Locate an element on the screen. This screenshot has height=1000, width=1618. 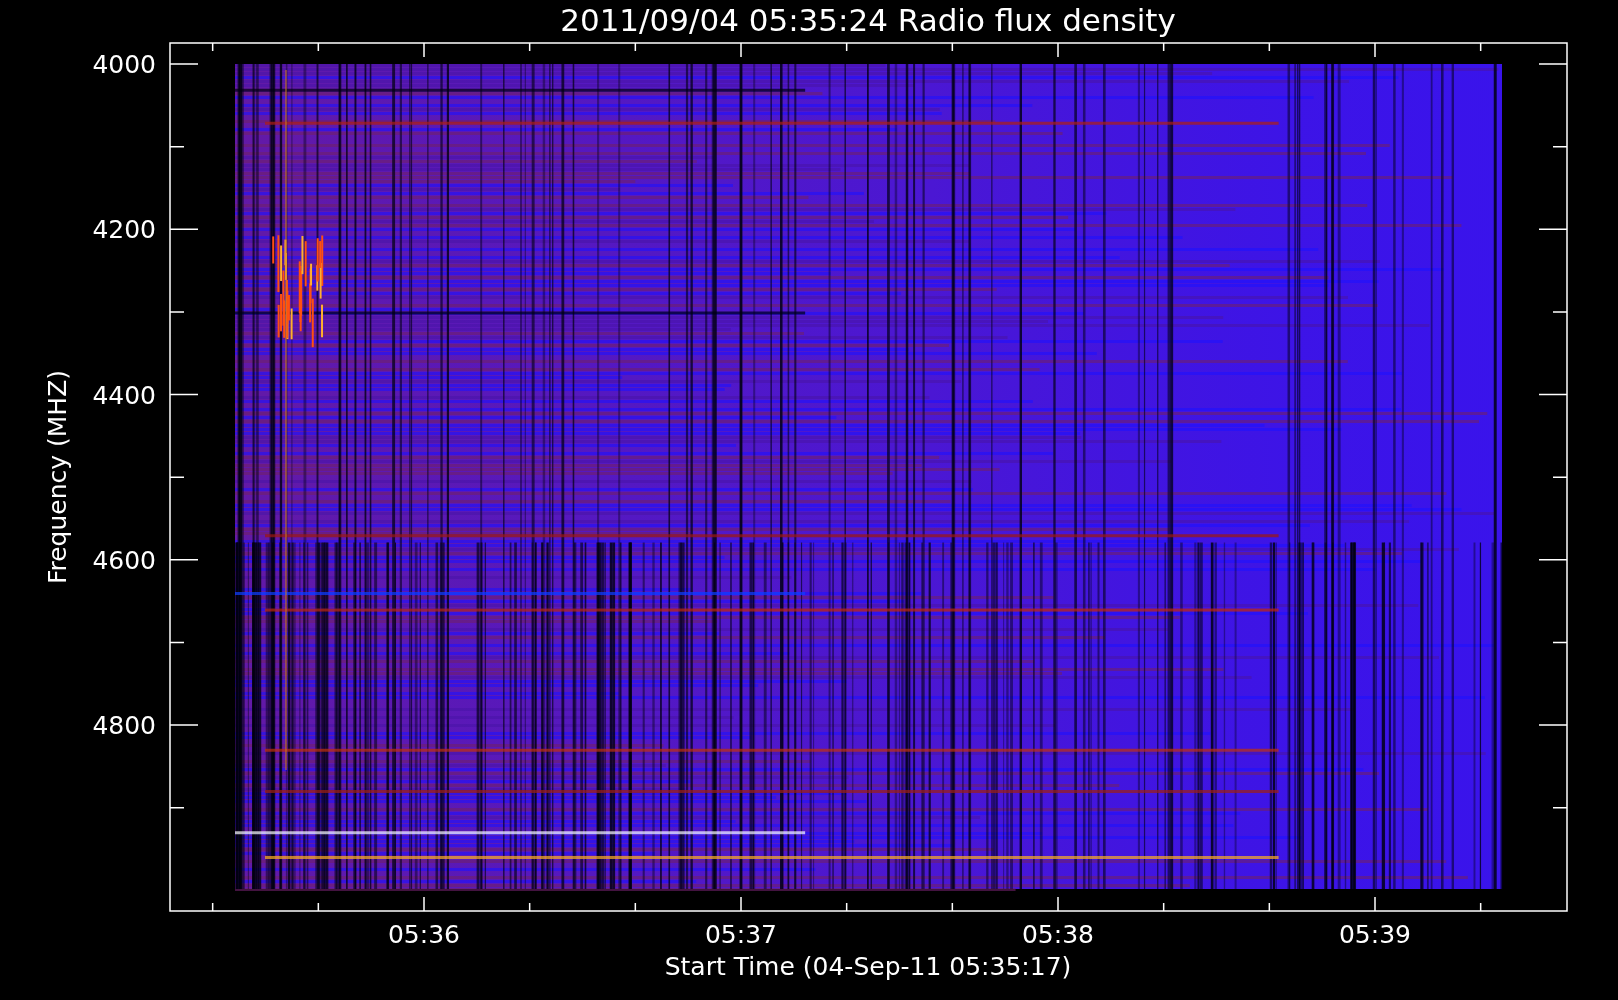
y-tick-label: 4400 is located at coordinates (124, 395).